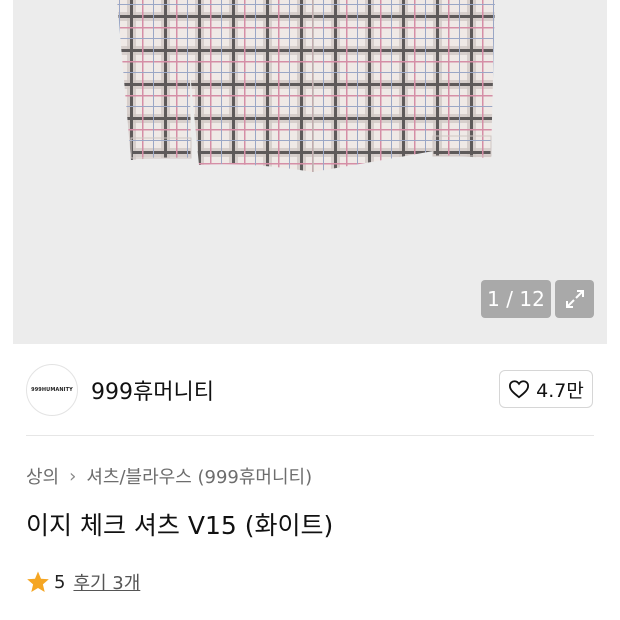  I want to click on breadcrumb: 상의 › 셔츠/블라우스 (999휴머니티), so click(169, 476).